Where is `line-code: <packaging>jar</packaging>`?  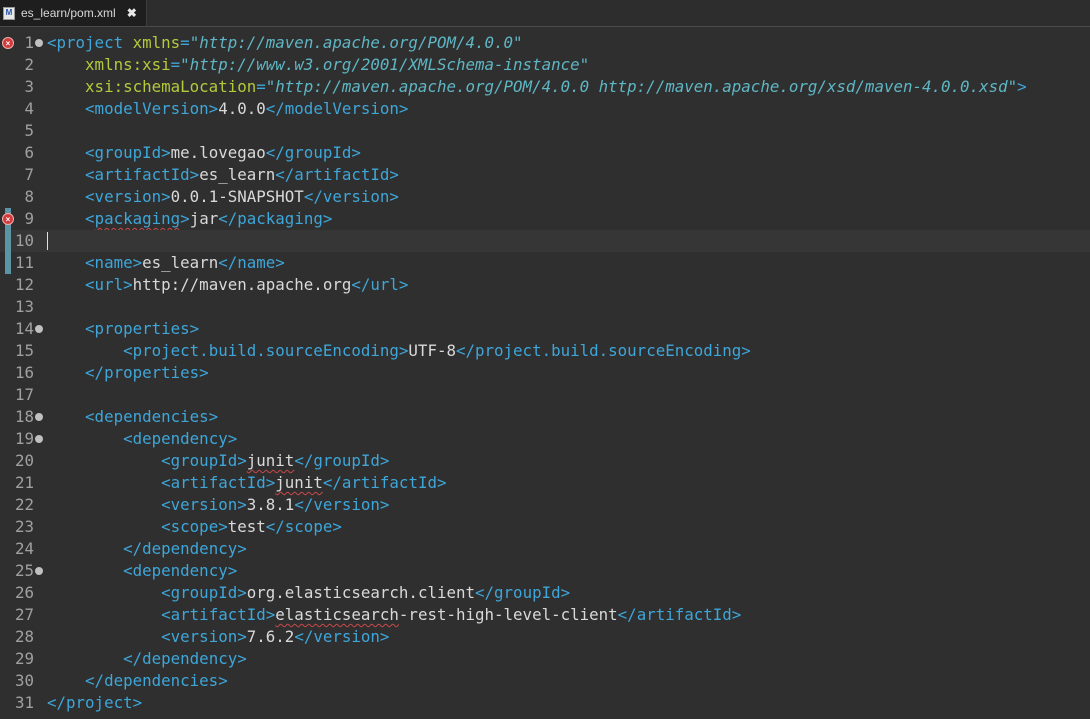
line-code: <packaging>jar</packaging> is located at coordinates (189, 219).